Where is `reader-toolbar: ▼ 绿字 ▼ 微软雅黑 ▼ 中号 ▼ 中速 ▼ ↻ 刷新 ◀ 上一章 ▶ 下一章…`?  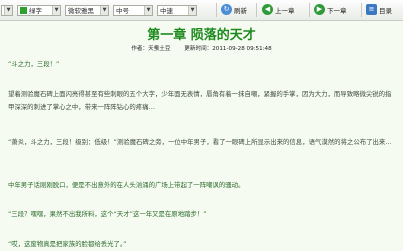
reader-toolbar: ▼ 绿字 ▼ 微软雅黑 ▼ 中号 ▼ 中速 ▼ ↻ 刷新 ◀ 上一章 ▶ 下一章… is located at coordinates (201, 10).